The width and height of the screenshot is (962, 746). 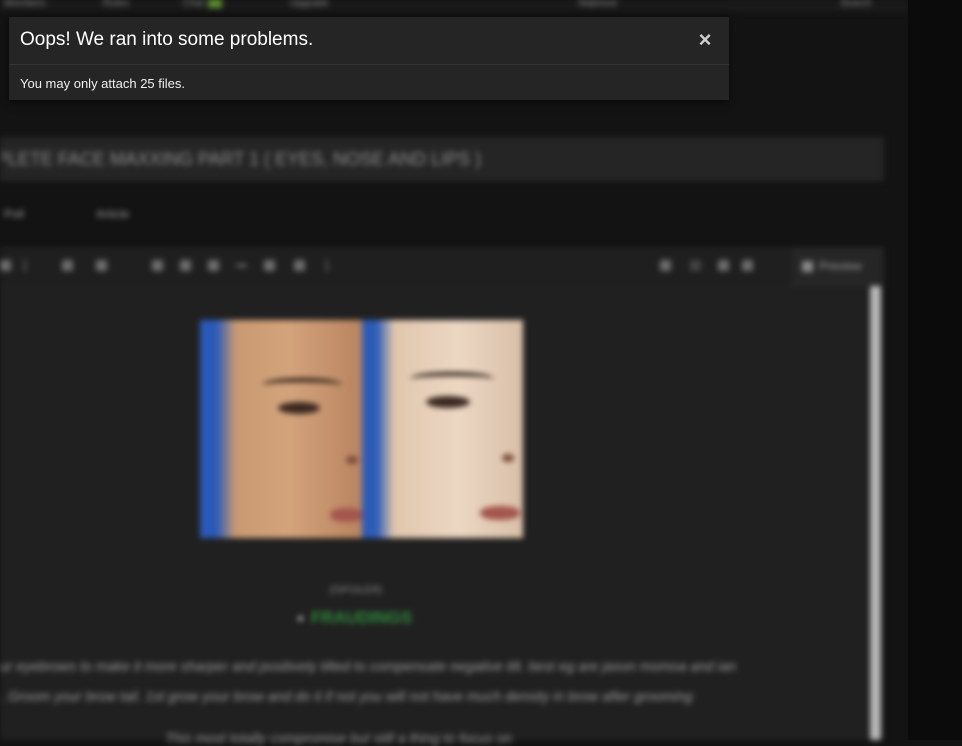 What do you see at coordinates (935, 370) in the screenshot?
I see `page-right-margin` at bounding box center [935, 370].